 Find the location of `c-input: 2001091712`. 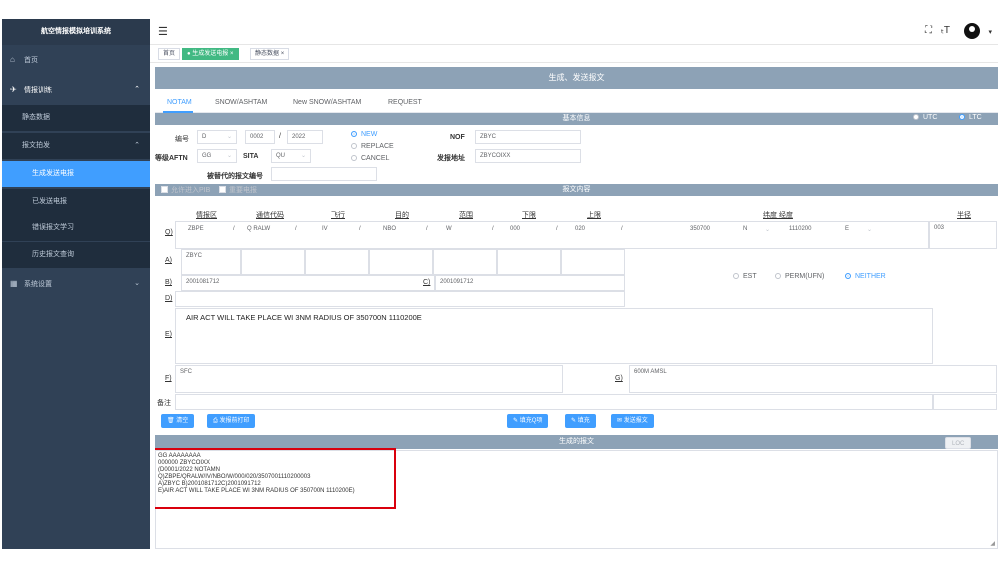

c-input: 2001091712 is located at coordinates (530, 283).